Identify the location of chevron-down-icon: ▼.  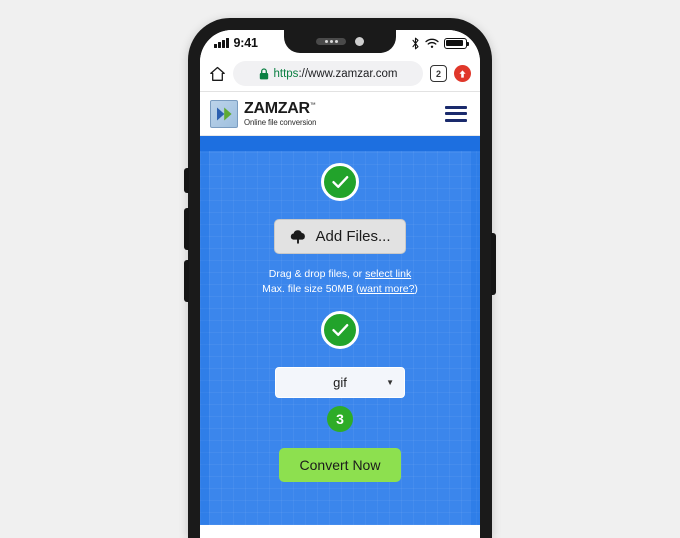
(390, 382).